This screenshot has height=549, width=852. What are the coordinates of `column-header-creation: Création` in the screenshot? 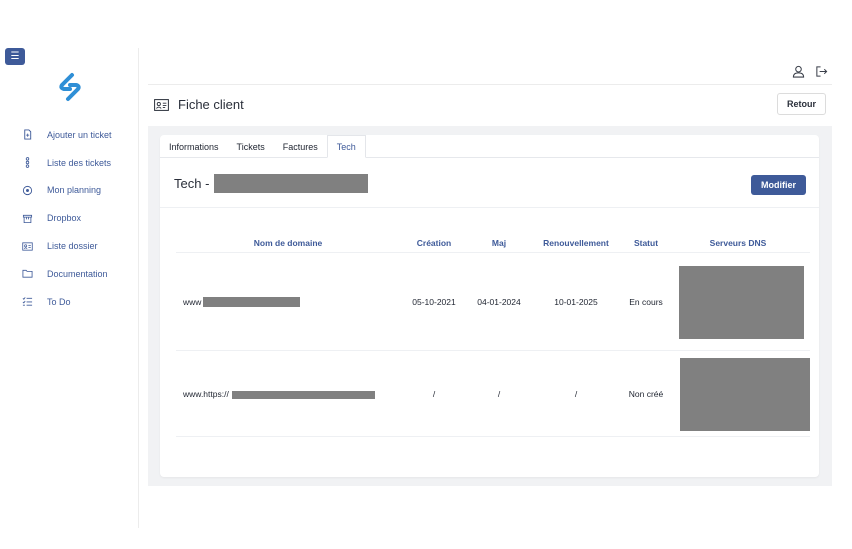 It's located at (434, 243).